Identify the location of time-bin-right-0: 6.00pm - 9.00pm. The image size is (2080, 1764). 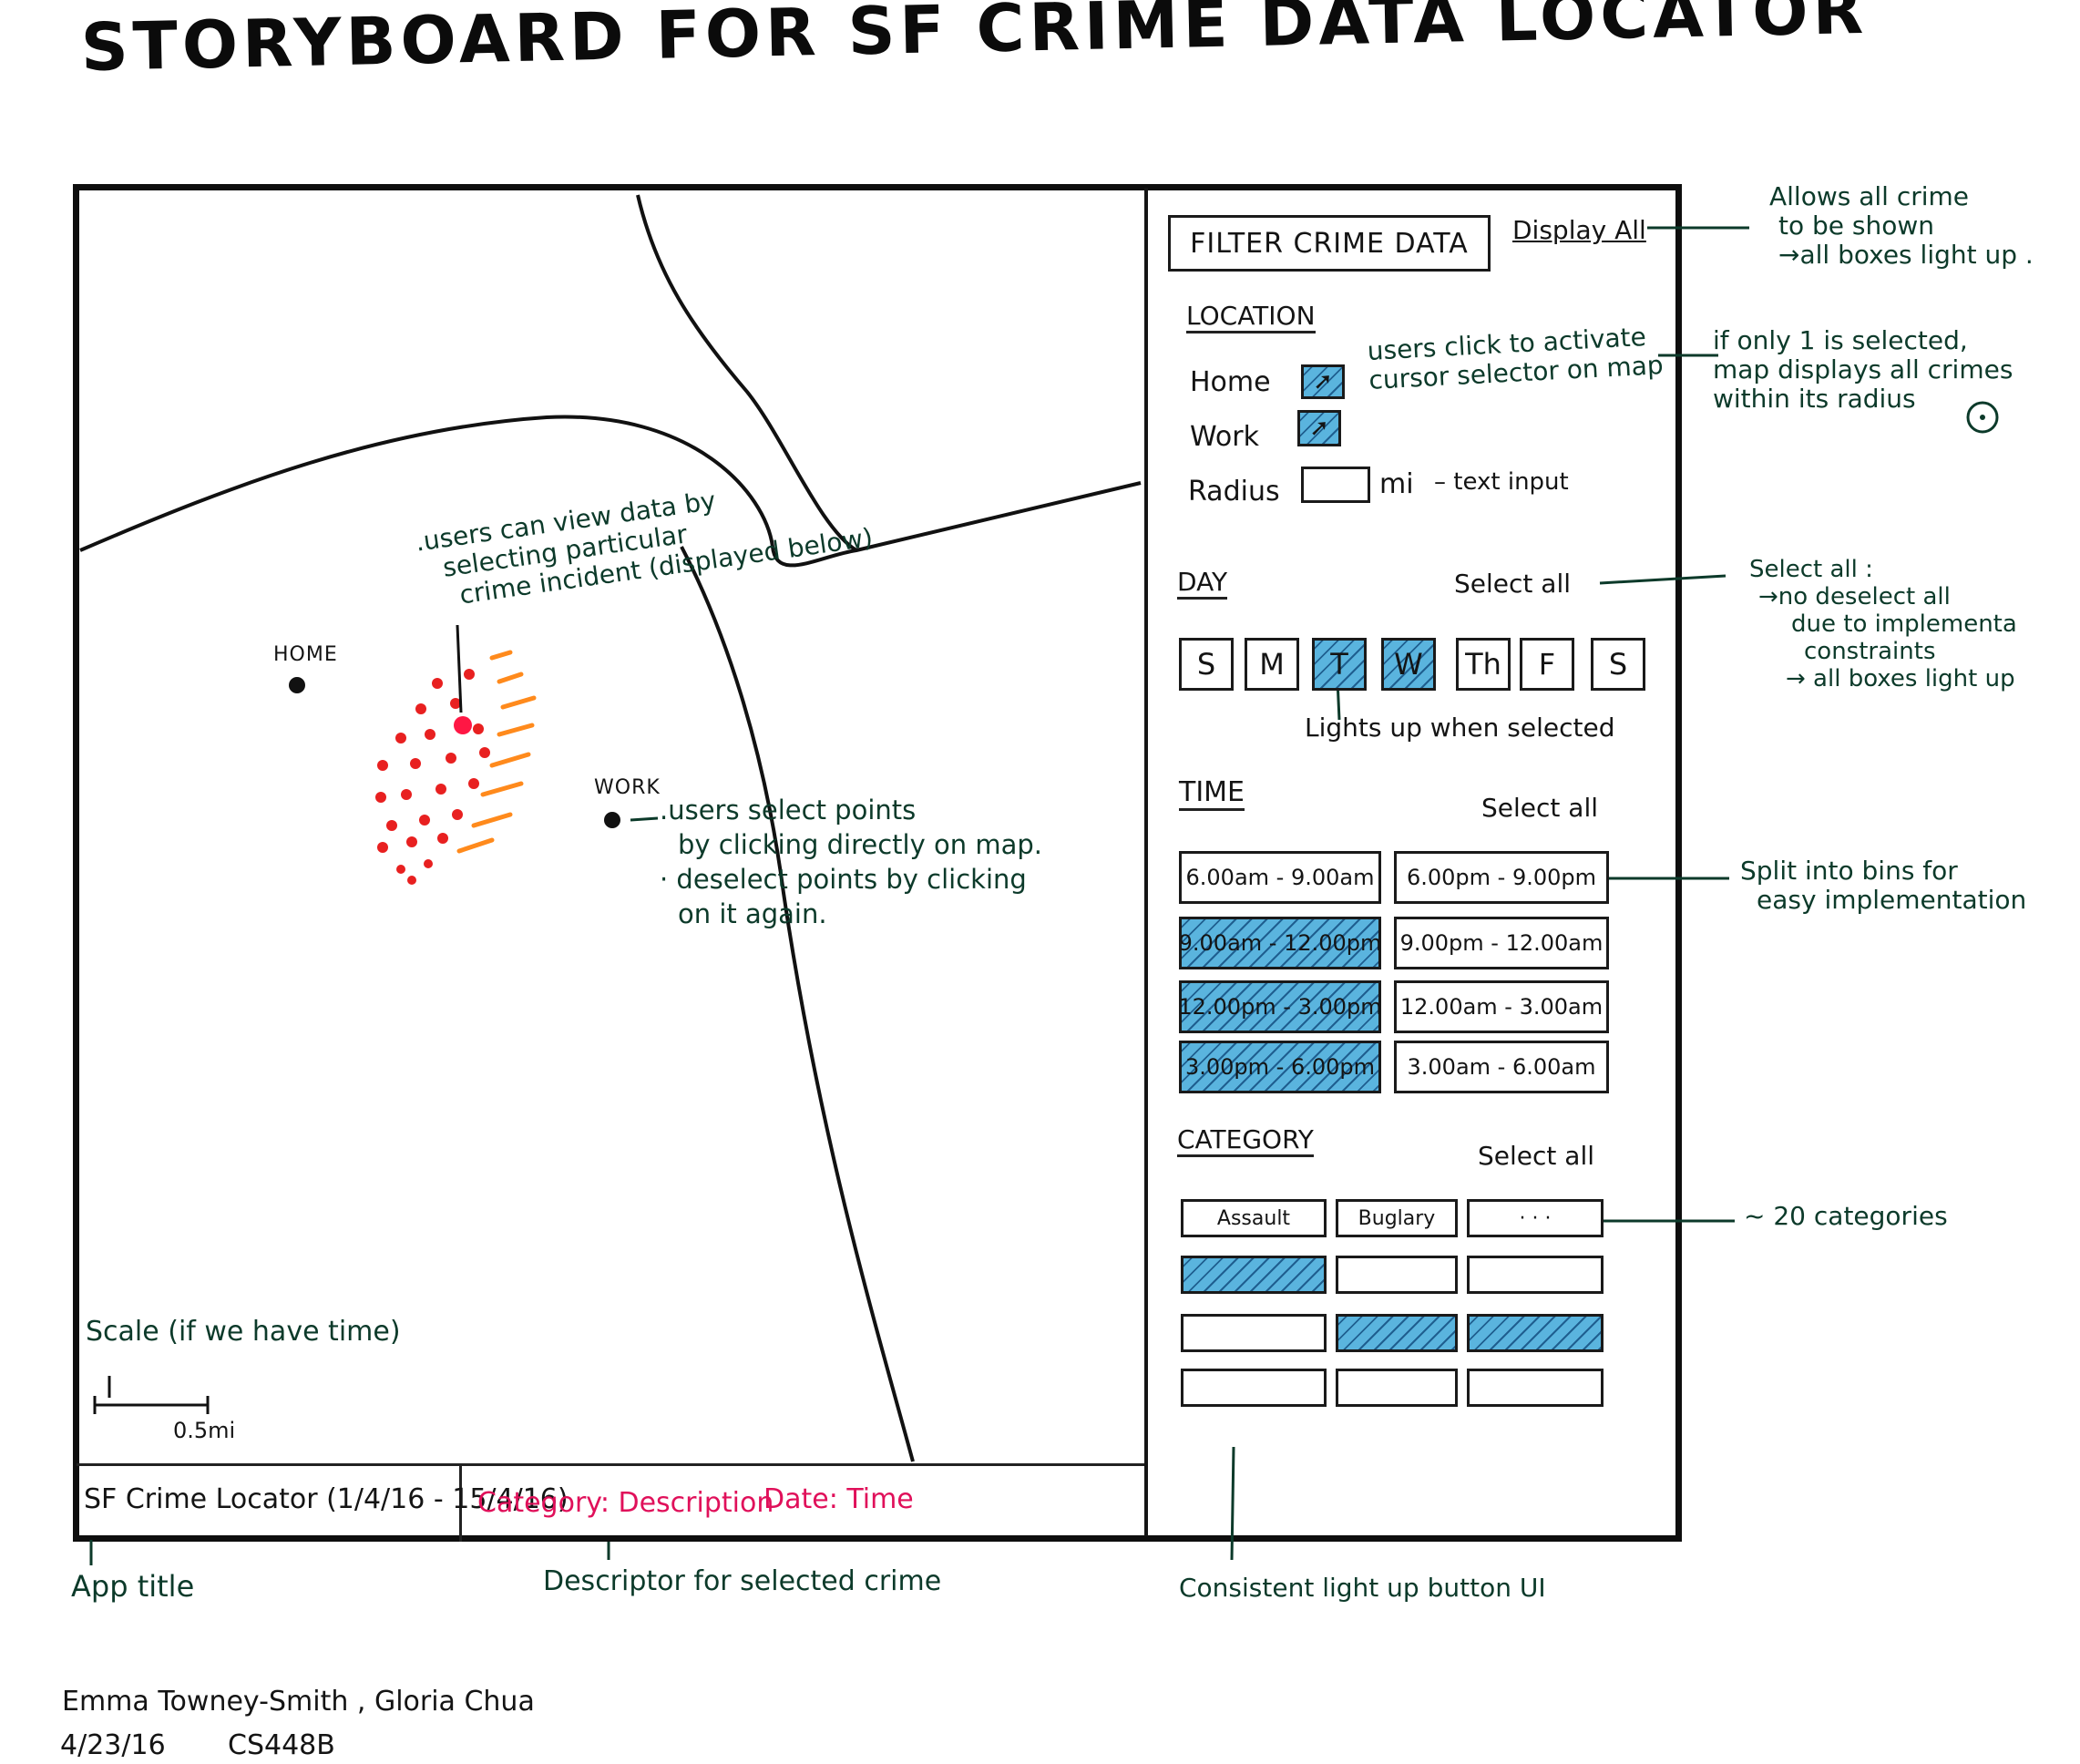
(1501, 877).